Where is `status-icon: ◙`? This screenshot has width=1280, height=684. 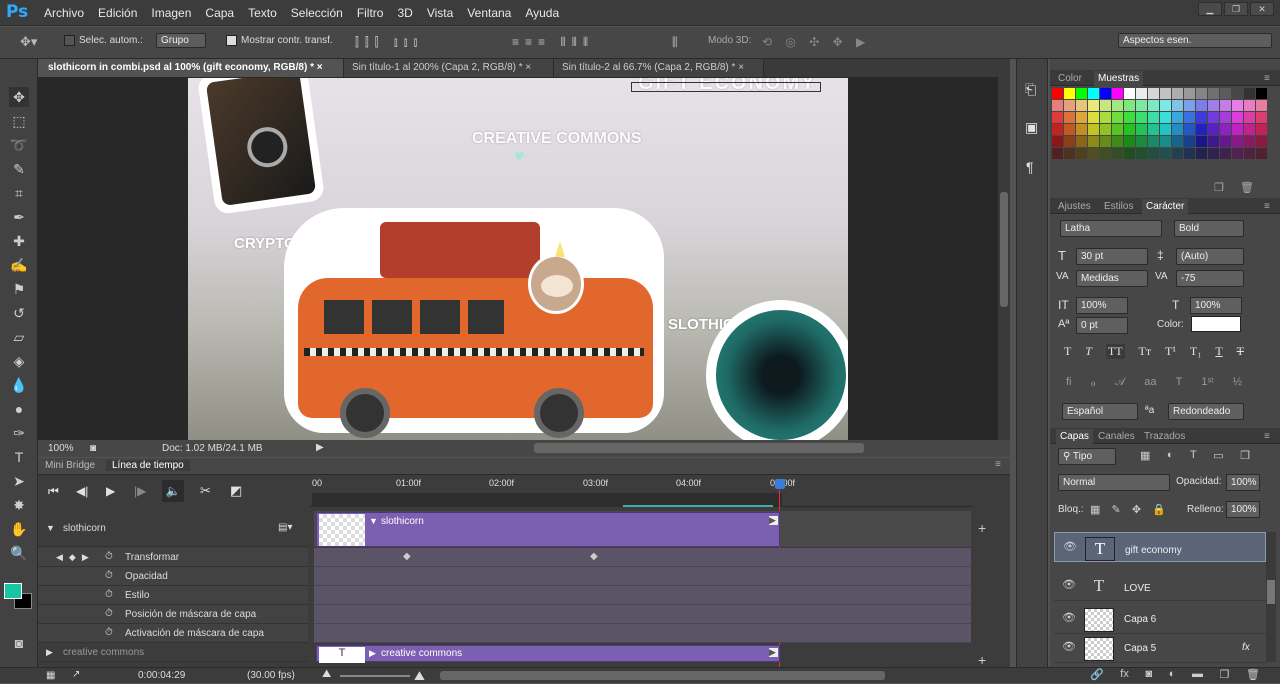
status-icon: ◙ is located at coordinates (93, 448).